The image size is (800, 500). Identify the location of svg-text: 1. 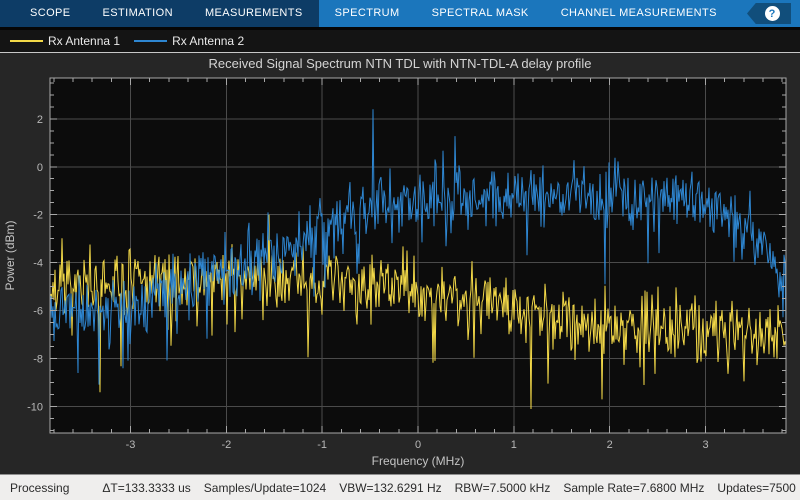
(514, 445).